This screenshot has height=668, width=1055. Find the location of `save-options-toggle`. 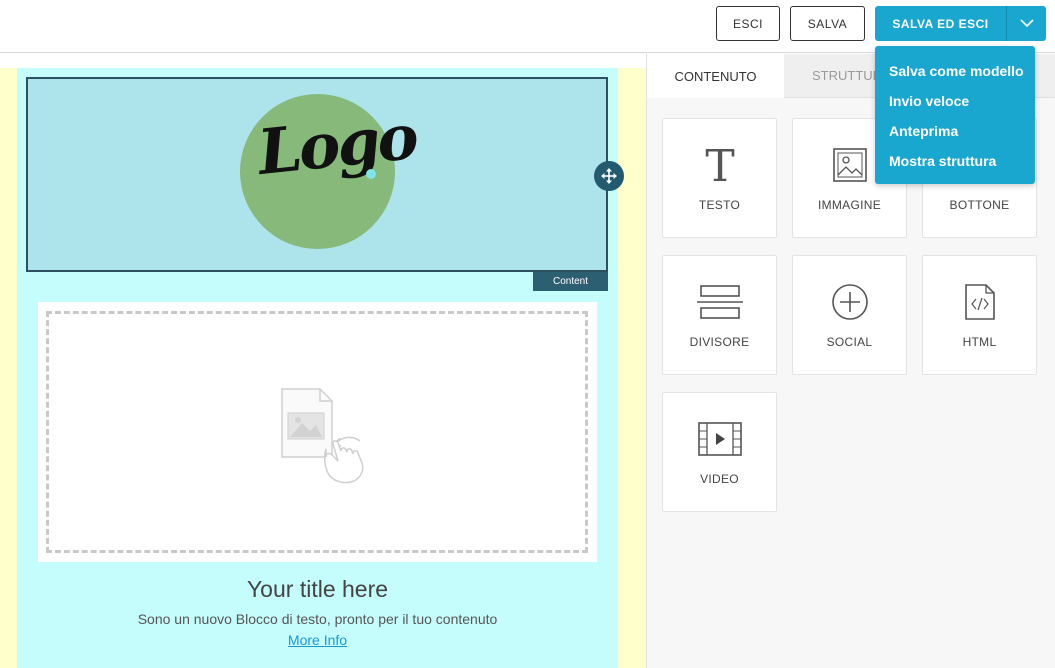

save-options-toggle is located at coordinates (1026, 23).